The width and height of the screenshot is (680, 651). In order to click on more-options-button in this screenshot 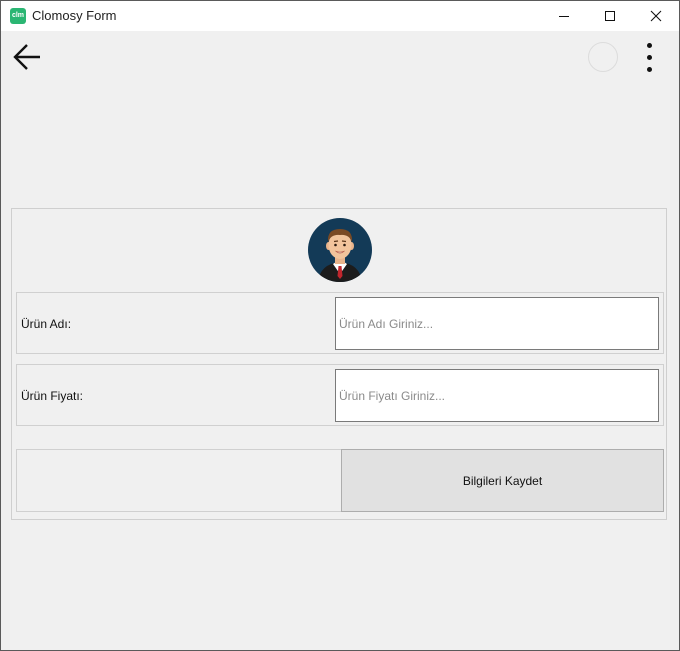, I will do `click(649, 57)`.